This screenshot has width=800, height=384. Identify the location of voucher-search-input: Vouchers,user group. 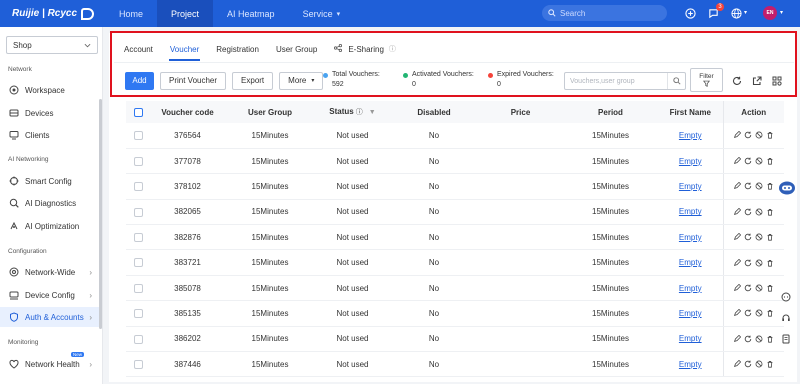
(625, 81).